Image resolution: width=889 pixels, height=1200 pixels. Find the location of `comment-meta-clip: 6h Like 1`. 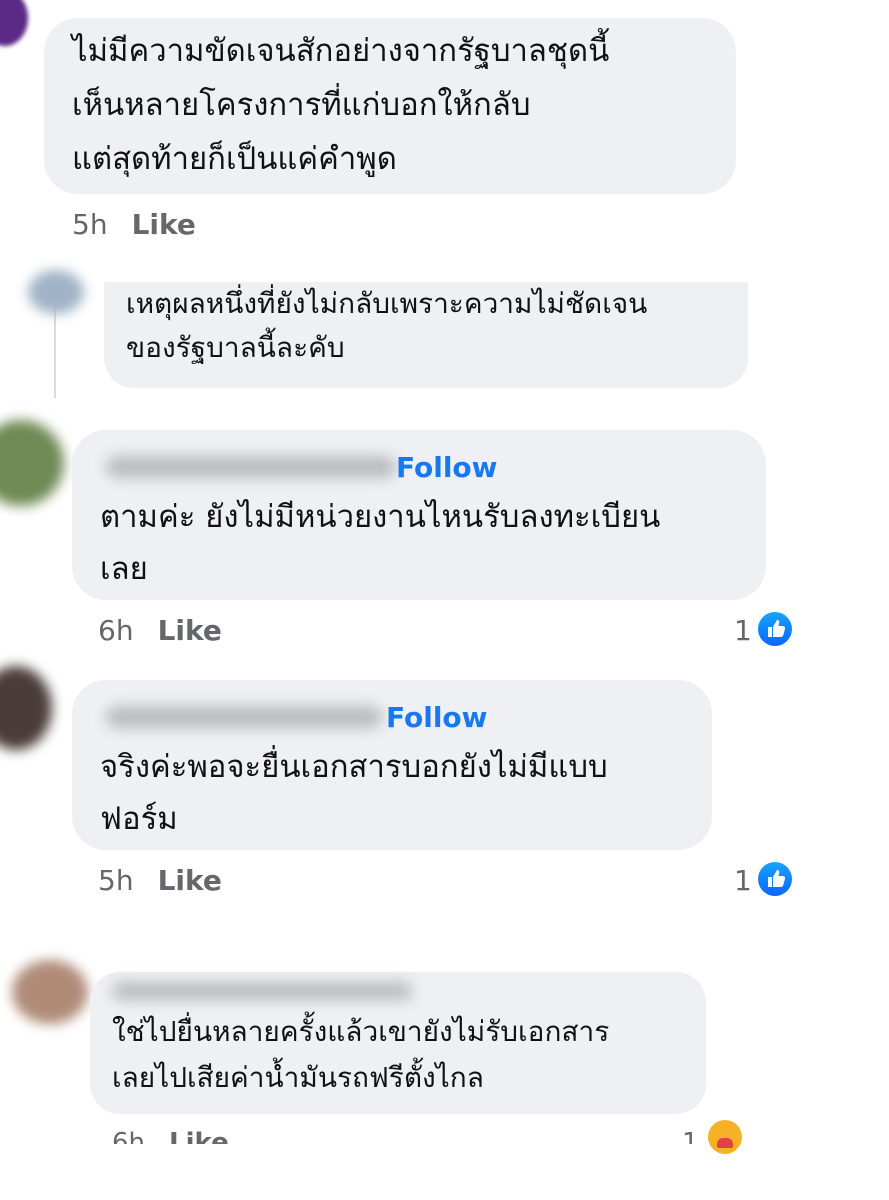

comment-meta-clip: 6h Like 1 is located at coordinates (450, 1134).